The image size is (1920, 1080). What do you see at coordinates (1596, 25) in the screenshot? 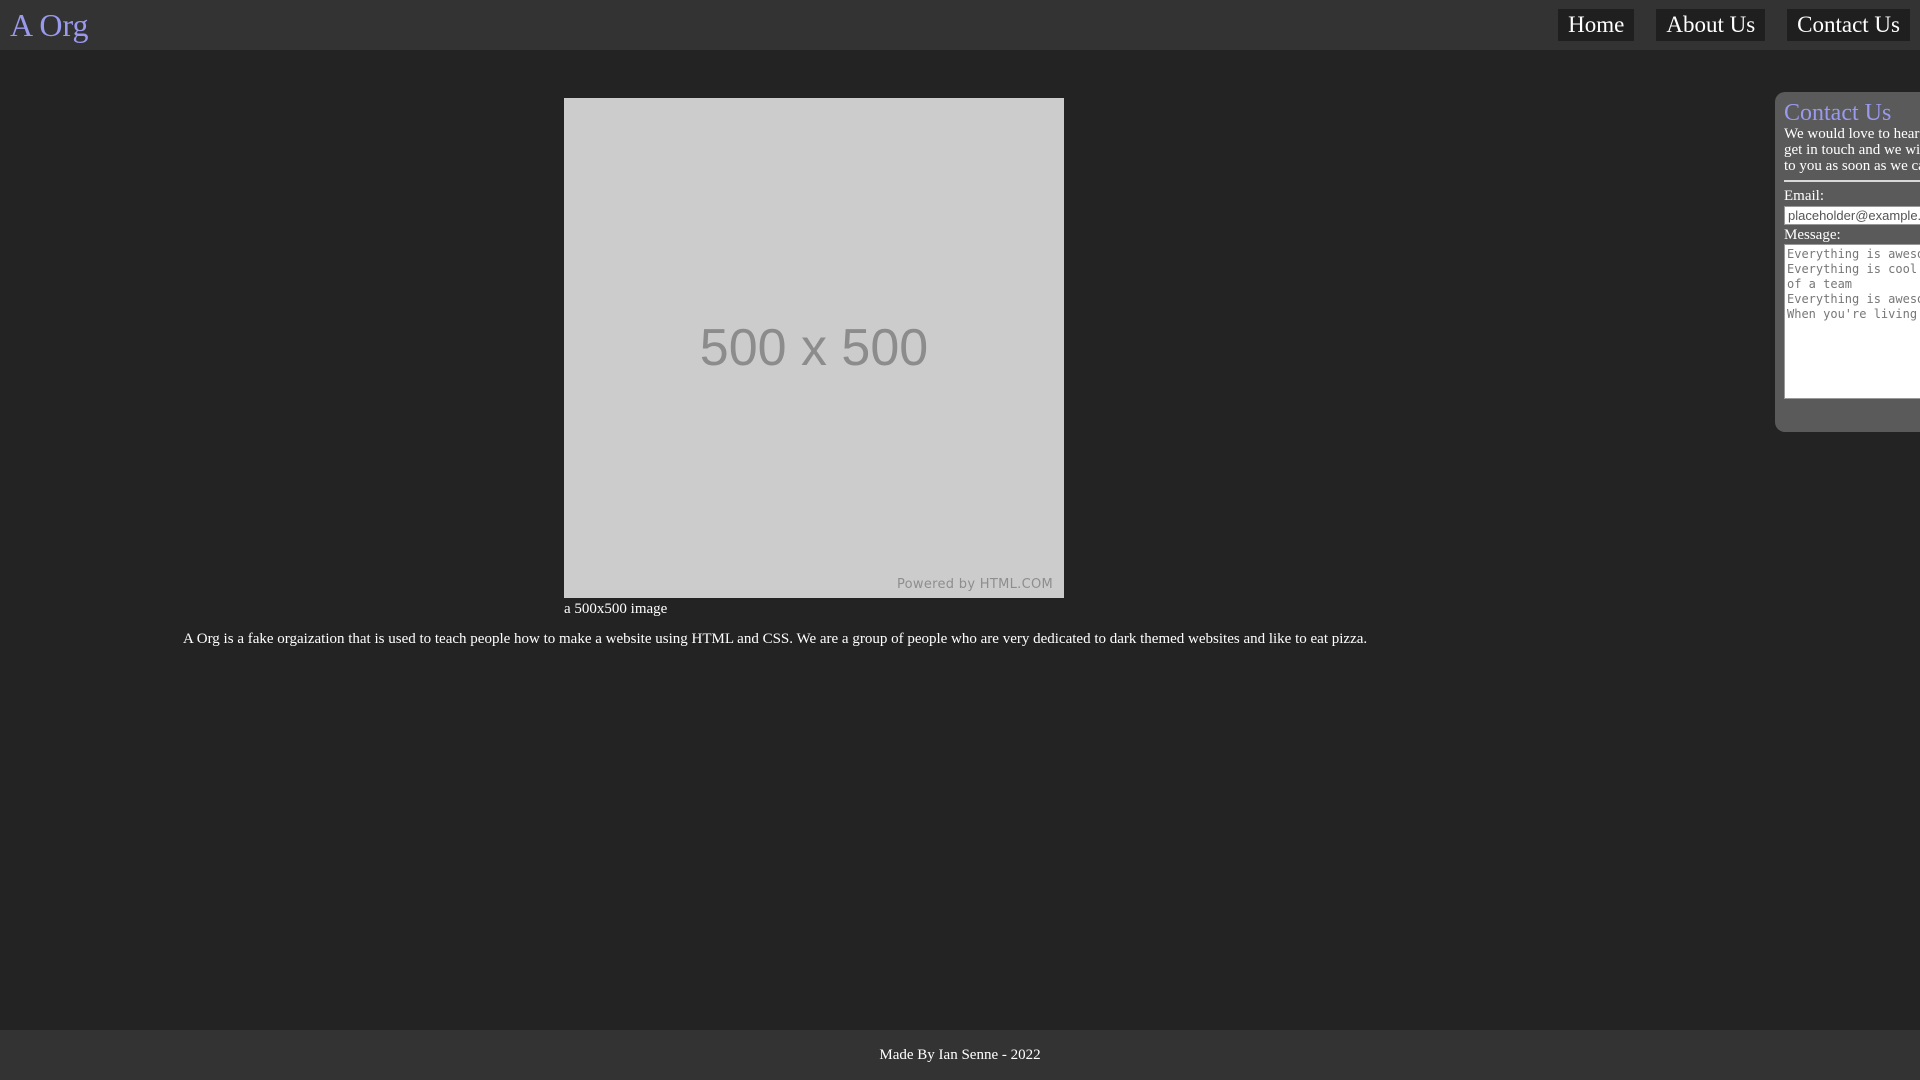
I see `nav-home-button: Home` at bounding box center [1596, 25].